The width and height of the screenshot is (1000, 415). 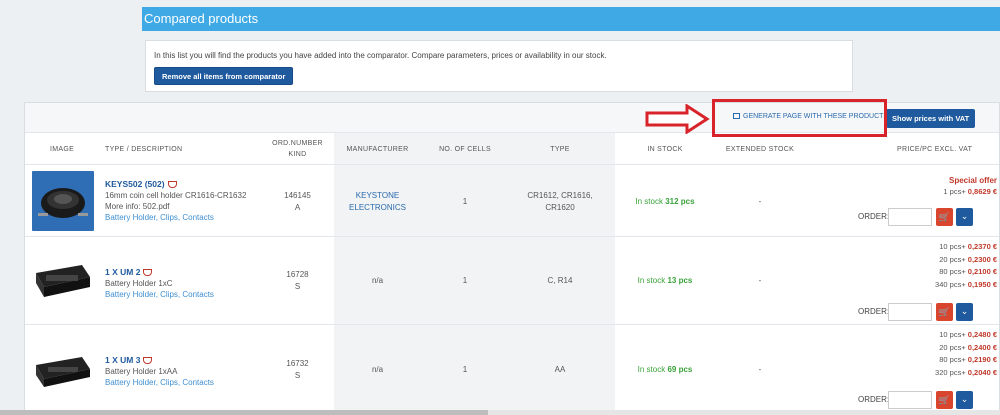 What do you see at coordinates (935, 149) in the screenshot?
I see `col-price: PRICE/PC EXCL. VAT` at bounding box center [935, 149].